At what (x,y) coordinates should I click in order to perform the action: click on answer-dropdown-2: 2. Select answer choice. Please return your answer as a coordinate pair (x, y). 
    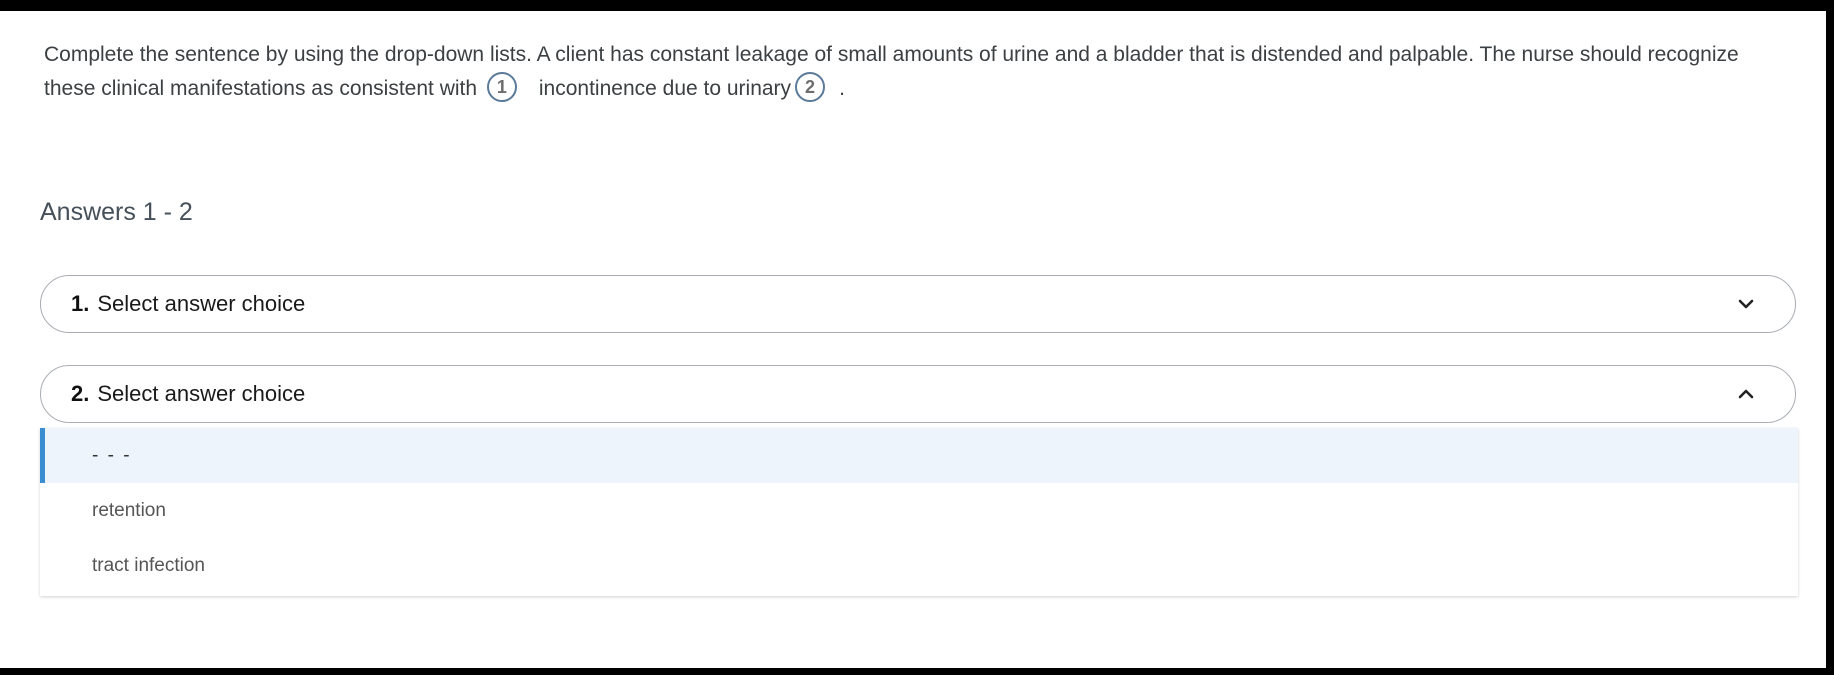
    Looking at the image, I should click on (918, 394).